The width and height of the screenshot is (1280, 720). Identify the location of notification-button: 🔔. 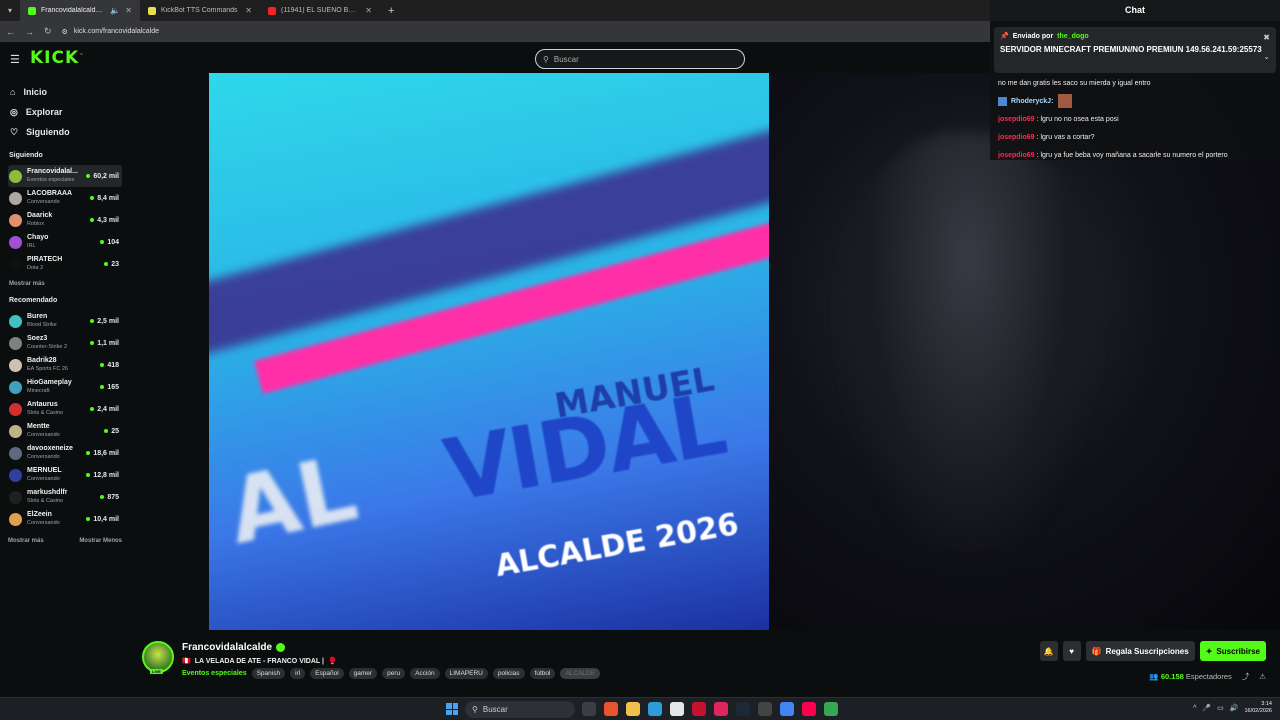
(1048, 651).